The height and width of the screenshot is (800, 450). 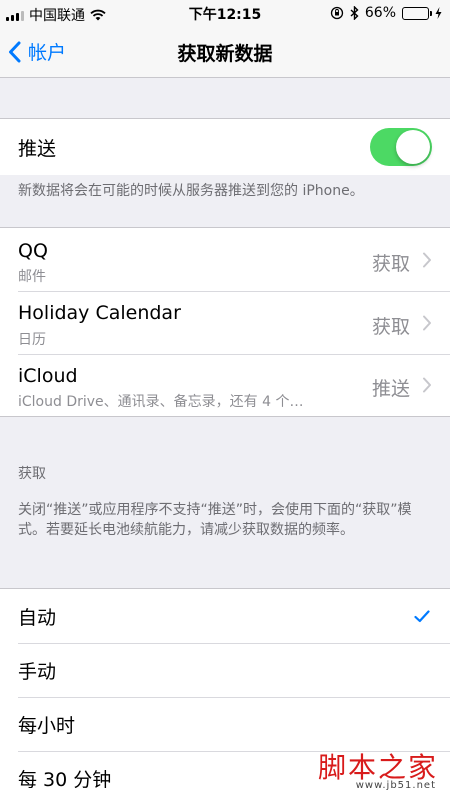 I want to click on account-row-qq: QQ 邮件 获取, so click(x=225, y=259).